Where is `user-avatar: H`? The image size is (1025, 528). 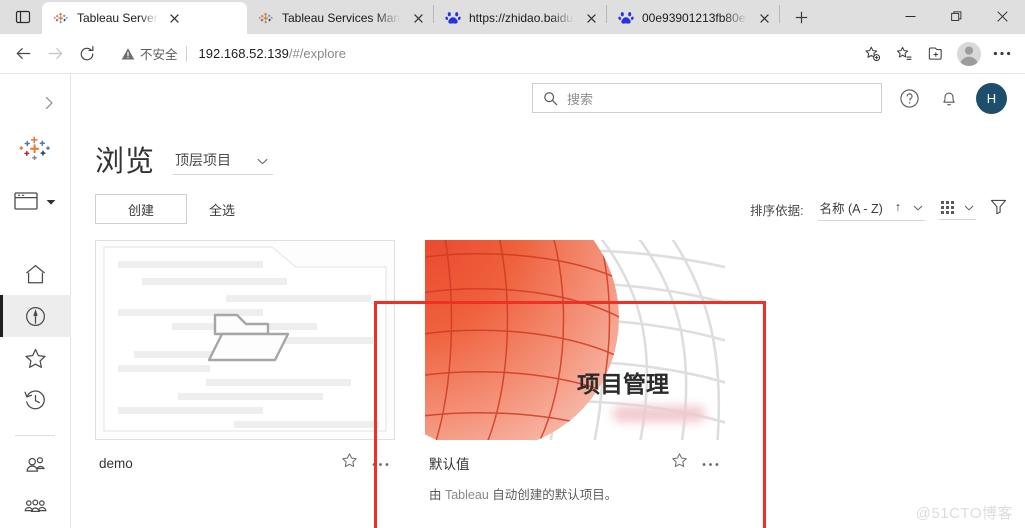 user-avatar: H is located at coordinates (991, 98).